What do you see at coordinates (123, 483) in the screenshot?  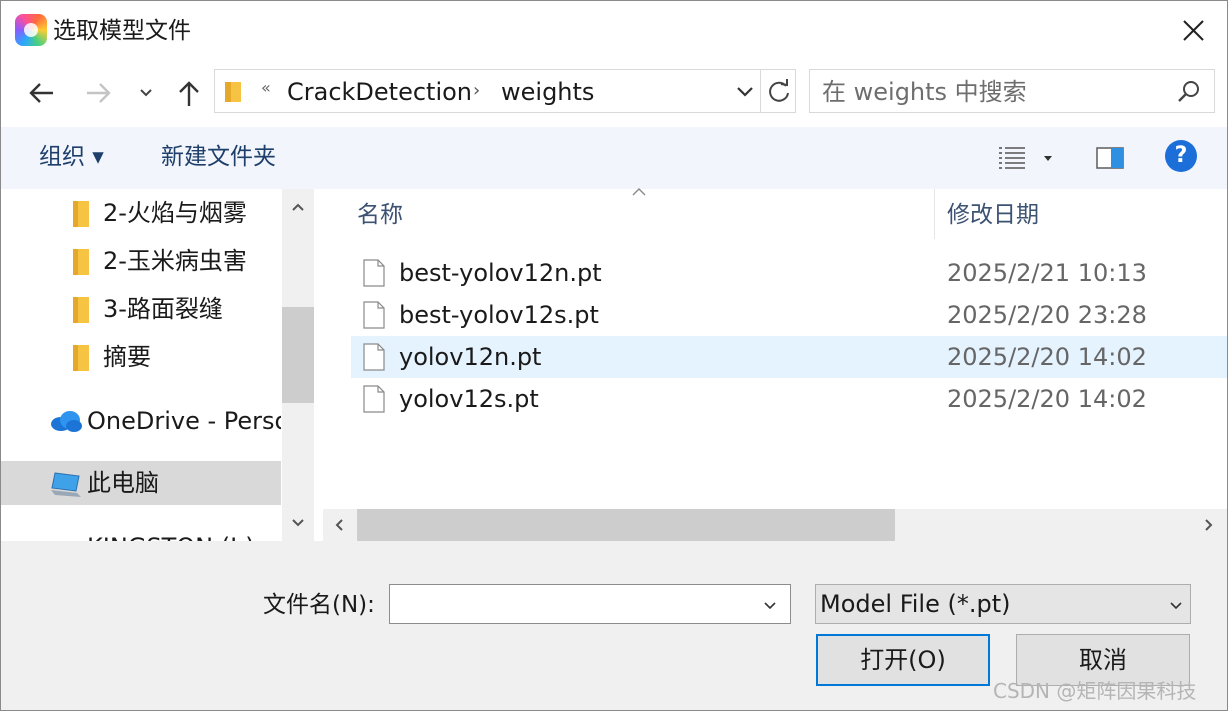 I see `tree-label: 此电脑` at bounding box center [123, 483].